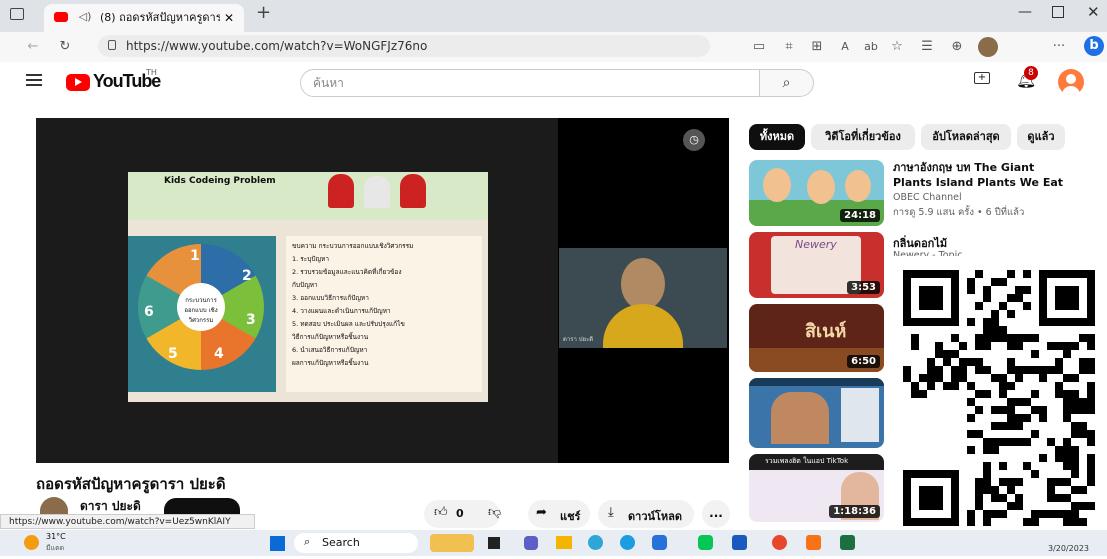  I want to click on tab-close-icon: ✕, so click(229, 18).